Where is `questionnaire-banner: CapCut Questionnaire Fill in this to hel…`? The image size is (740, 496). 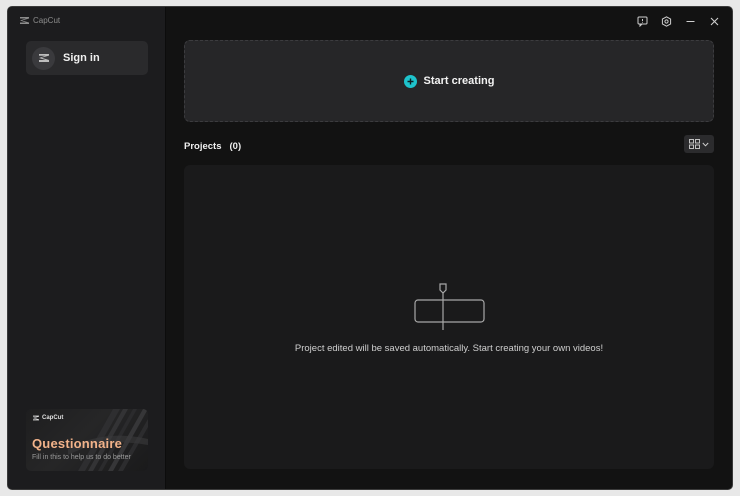
questionnaire-banner: CapCut Questionnaire Fill in this to hel… is located at coordinates (87, 440).